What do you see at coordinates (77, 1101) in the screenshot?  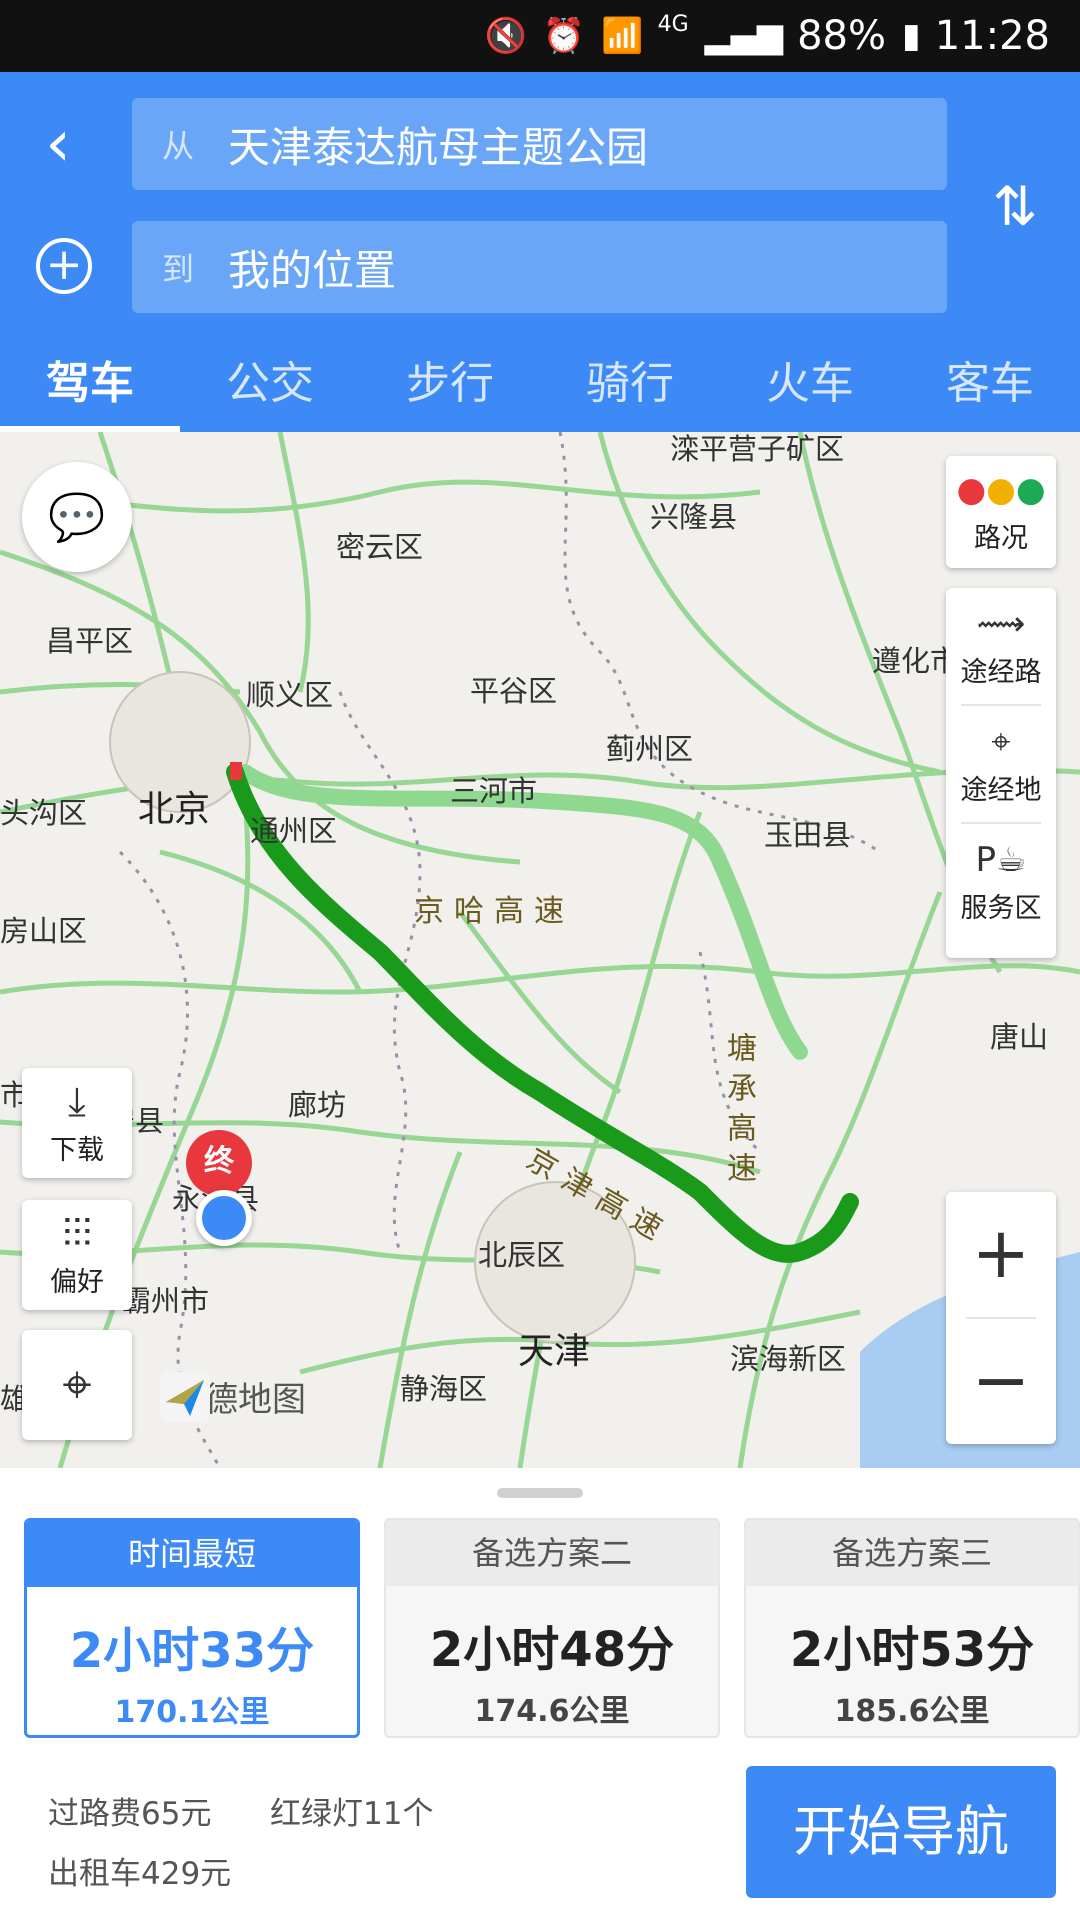 I see `download-icon: ⤓` at bounding box center [77, 1101].